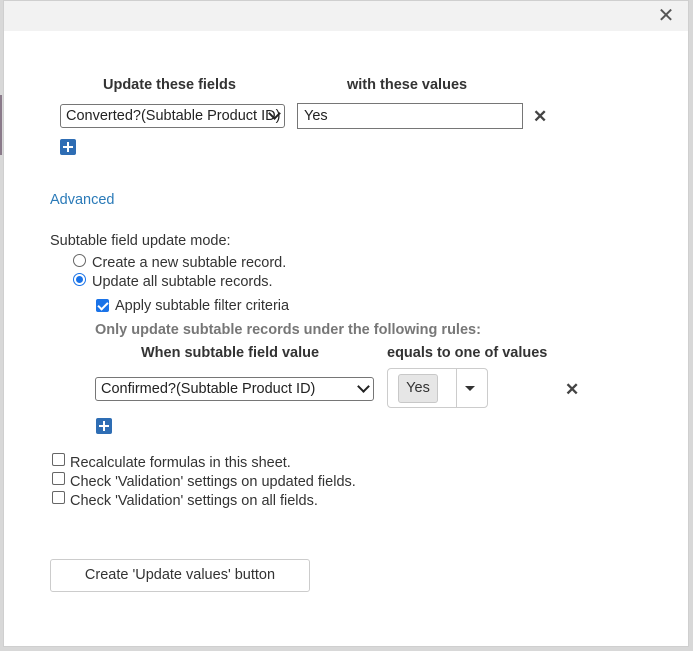 Image resolution: width=693 pixels, height=651 pixels. Describe the element at coordinates (1, 125) in the screenshot. I see `background-window-edge` at that location.